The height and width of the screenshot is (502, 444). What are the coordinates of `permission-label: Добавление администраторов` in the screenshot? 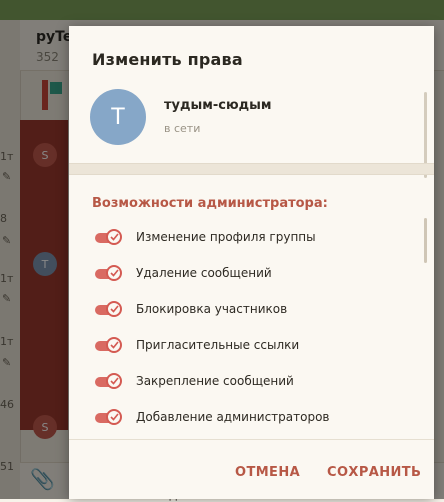 It's located at (233, 417).